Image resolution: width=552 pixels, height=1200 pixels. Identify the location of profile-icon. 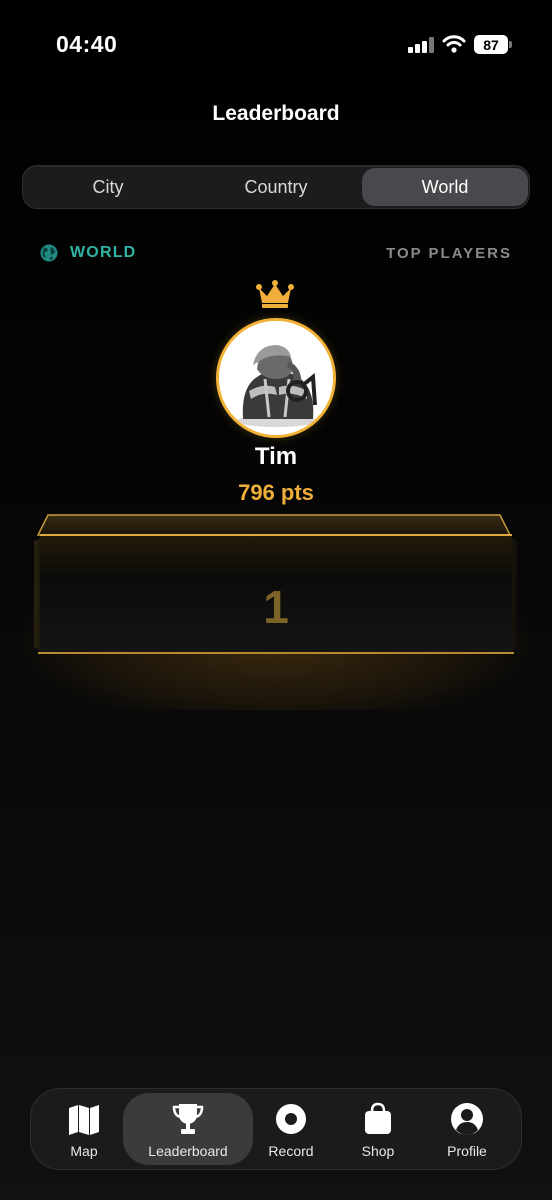
(467, 1119).